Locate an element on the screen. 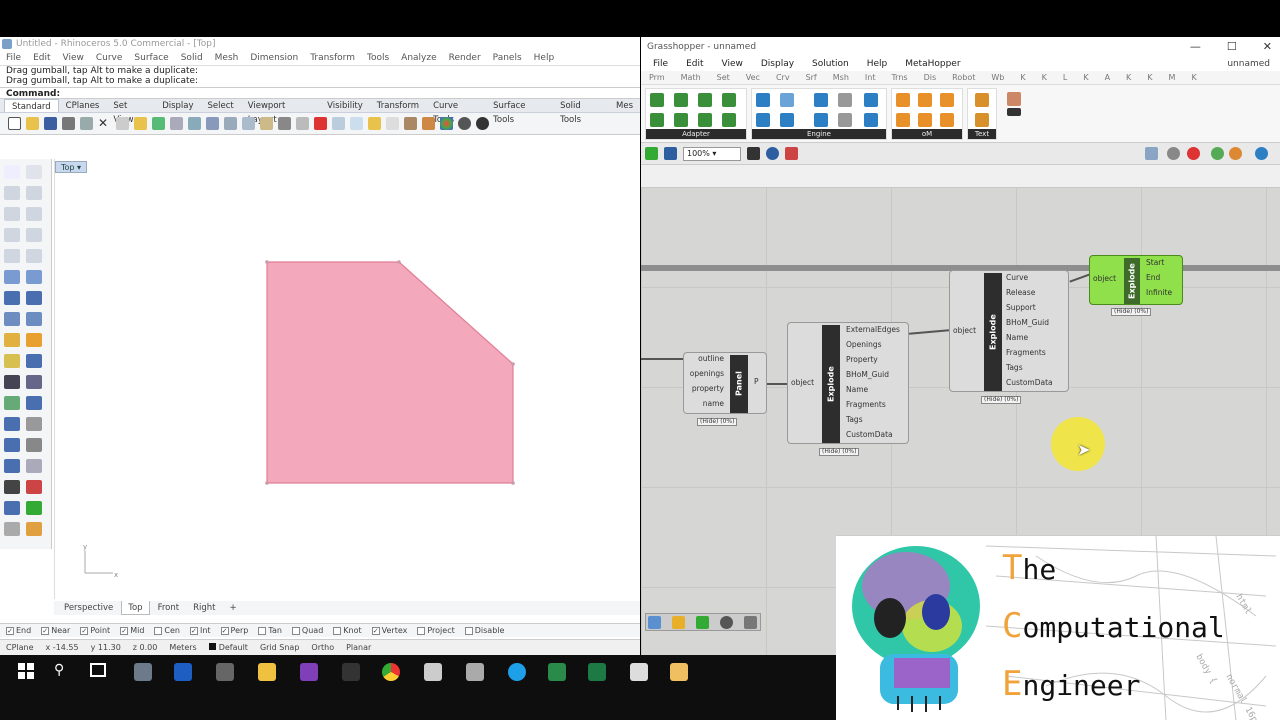 This screenshot has width=1280, height=720. polyline-icon is located at coordinates (12, 193).